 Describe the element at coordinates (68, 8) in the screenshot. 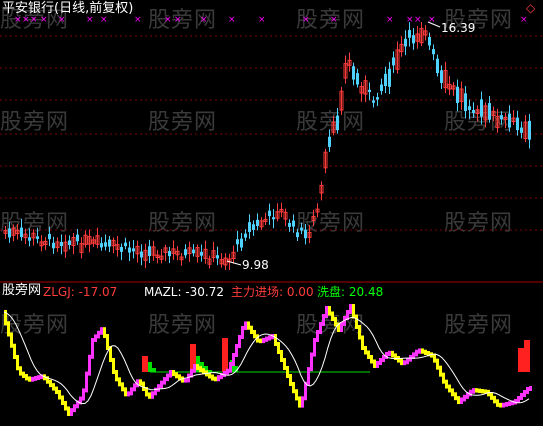

I see `window-title: 平安银行(日线,前复权)` at that location.